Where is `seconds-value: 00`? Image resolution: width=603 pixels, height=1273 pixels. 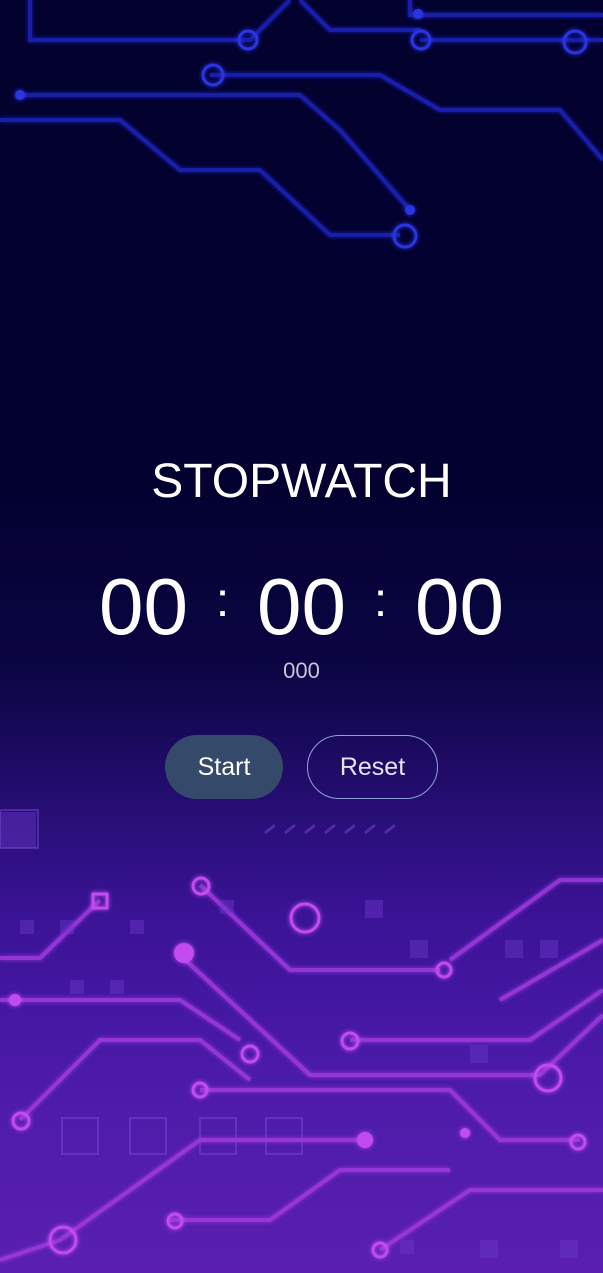 seconds-value: 00 is located at coordinates (459, 606).